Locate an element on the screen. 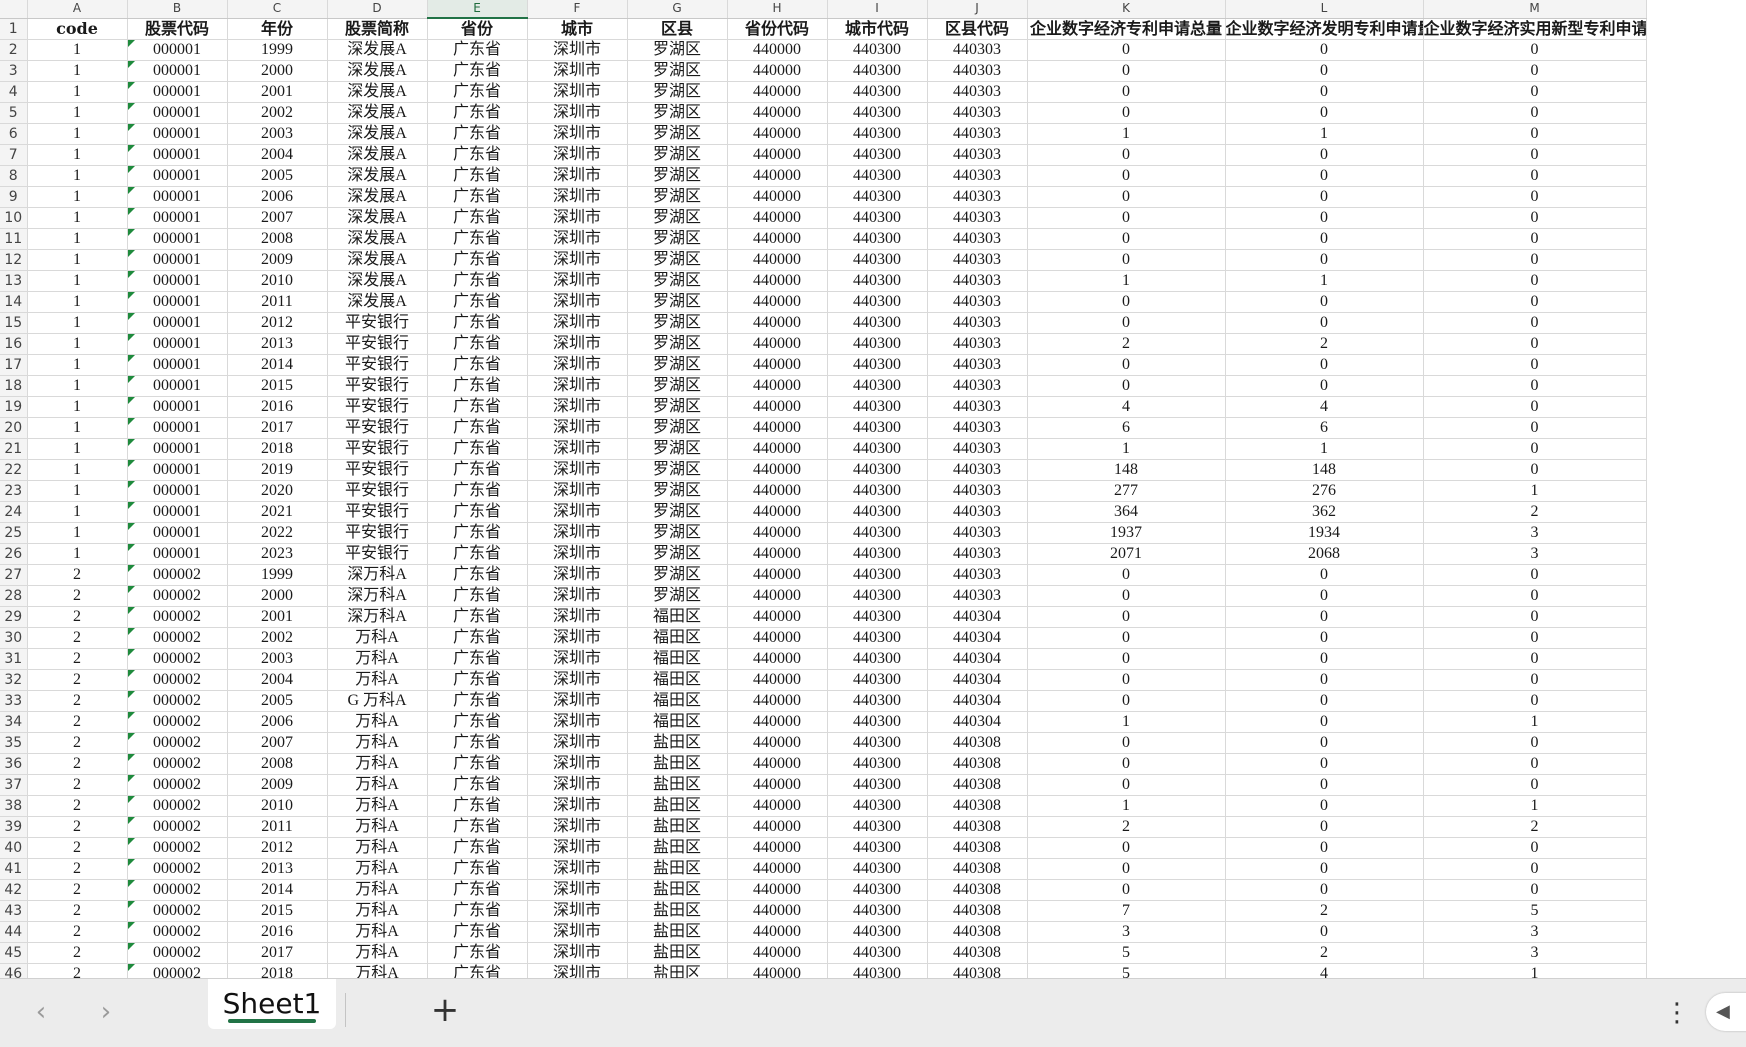 Image resolution: width=1746 pixels, height=1047 pixels. row-header: 42 is located at coordinates (14, 890).